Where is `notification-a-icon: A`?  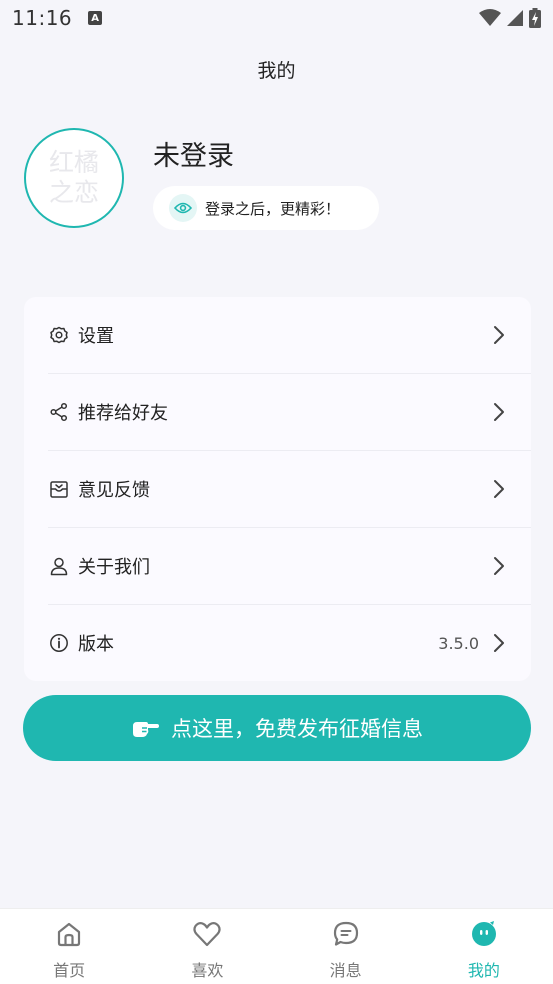
notification-a-icon: A is located at coordinates (95, 18).